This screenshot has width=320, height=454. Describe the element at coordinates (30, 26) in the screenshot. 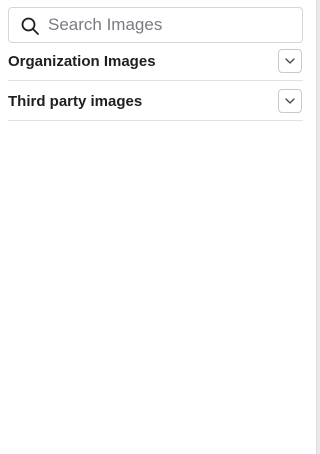

I see `search-icon` at that location.